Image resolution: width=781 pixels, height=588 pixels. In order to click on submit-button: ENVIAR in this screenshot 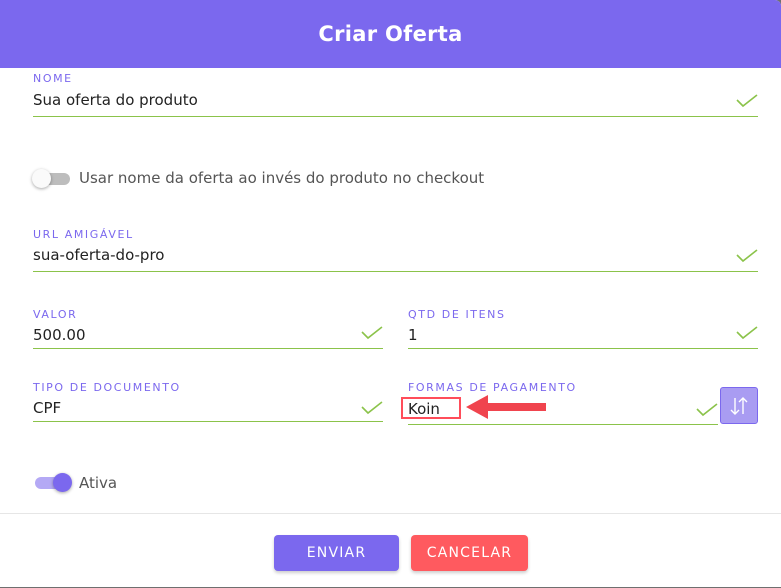, I will do `click(336, 553)`.